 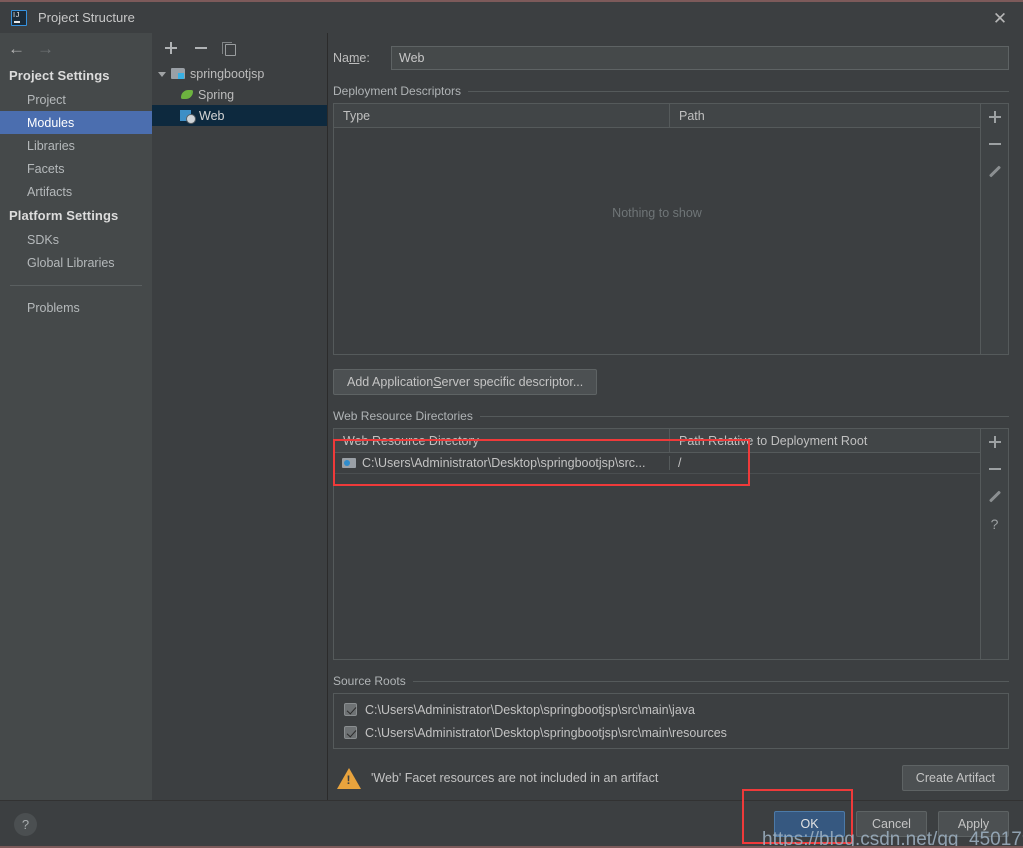 What do you see at coordinates (397, 91) in the screenshot?
I see `group-label: Deployment Descriptors` at bounding box center [397, 91].